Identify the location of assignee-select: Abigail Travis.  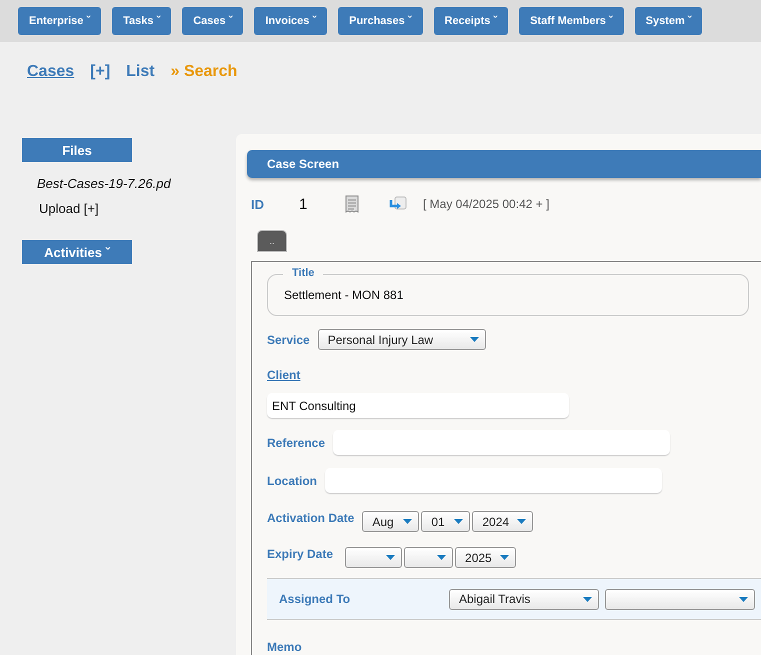
(524, 599).